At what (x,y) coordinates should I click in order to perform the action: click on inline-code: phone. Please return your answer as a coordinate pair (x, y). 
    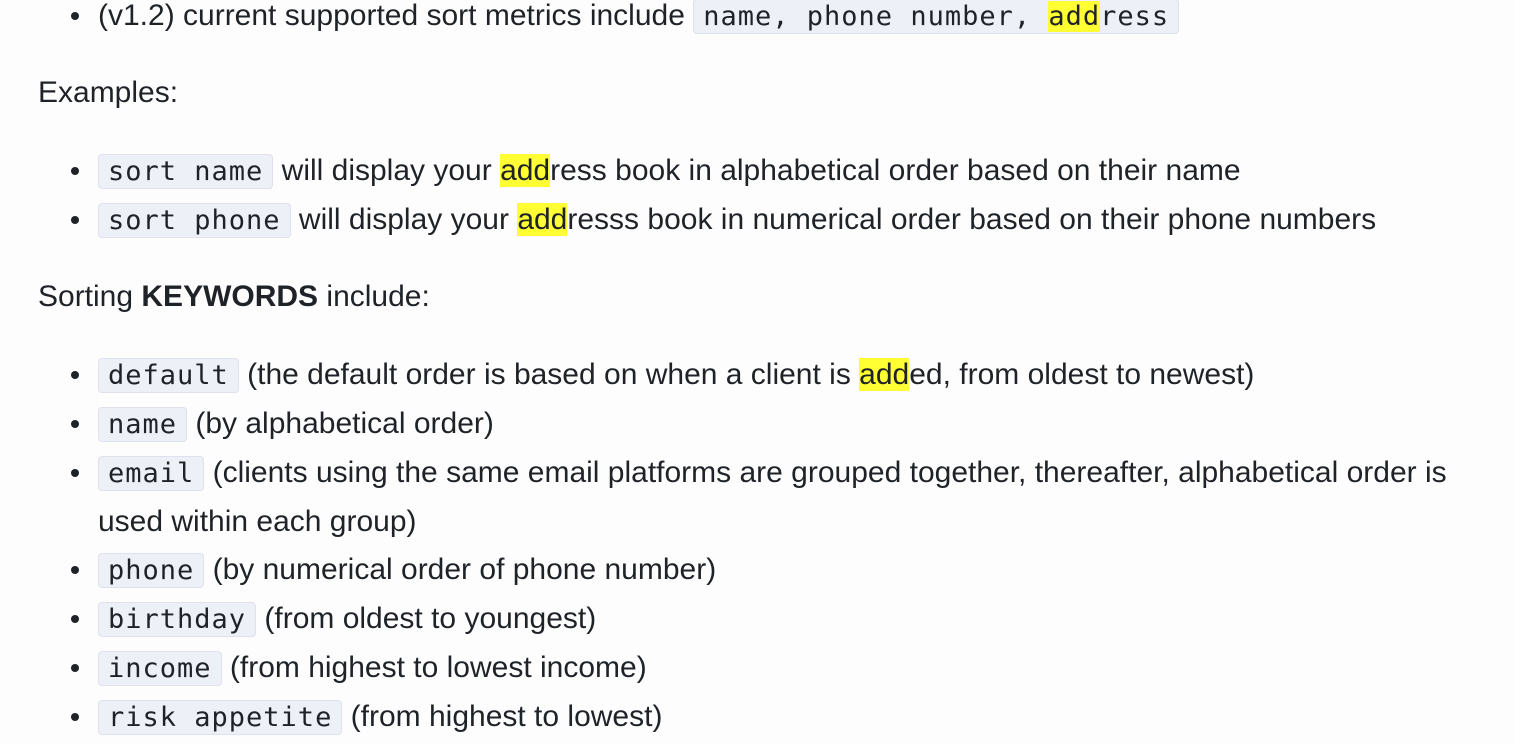
    Looking at the image, I should click on (151, 570).